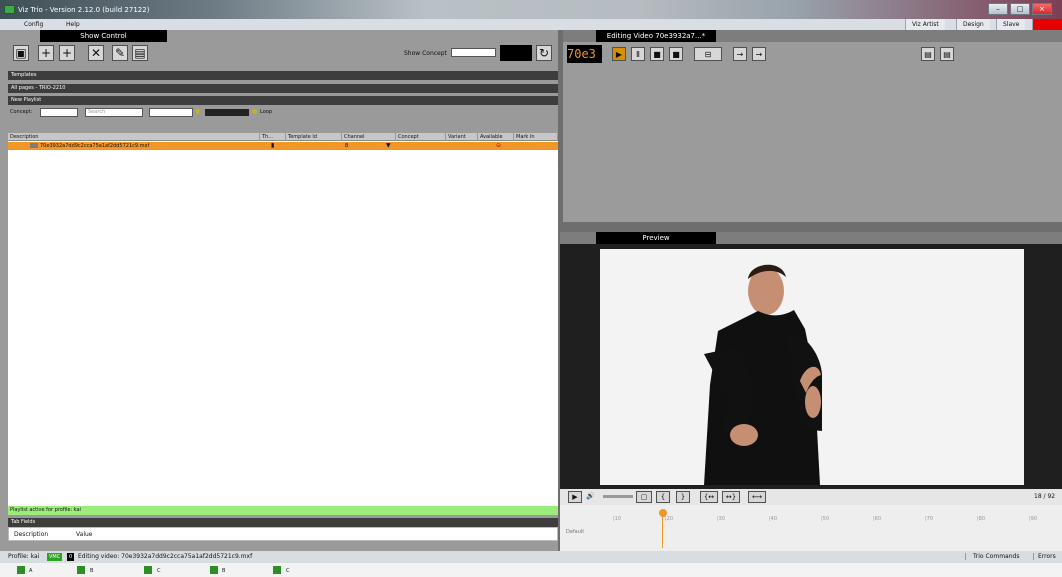  What do you see at coordinates (197, 112) in the screenshot?
I see `filter-icon: ▼` at bounding box center [197, 112].